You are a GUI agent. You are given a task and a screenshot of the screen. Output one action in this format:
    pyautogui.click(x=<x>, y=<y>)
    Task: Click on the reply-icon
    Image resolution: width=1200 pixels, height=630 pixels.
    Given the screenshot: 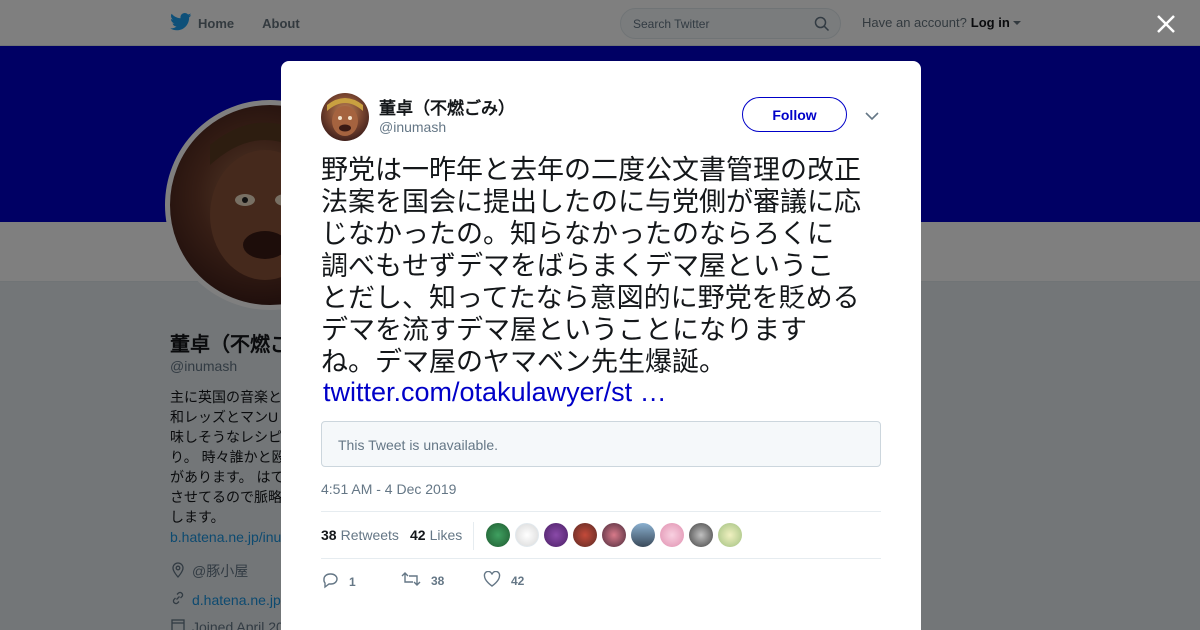 What is the action you would take?
    pyautogui.click(x=330, y=581)
    